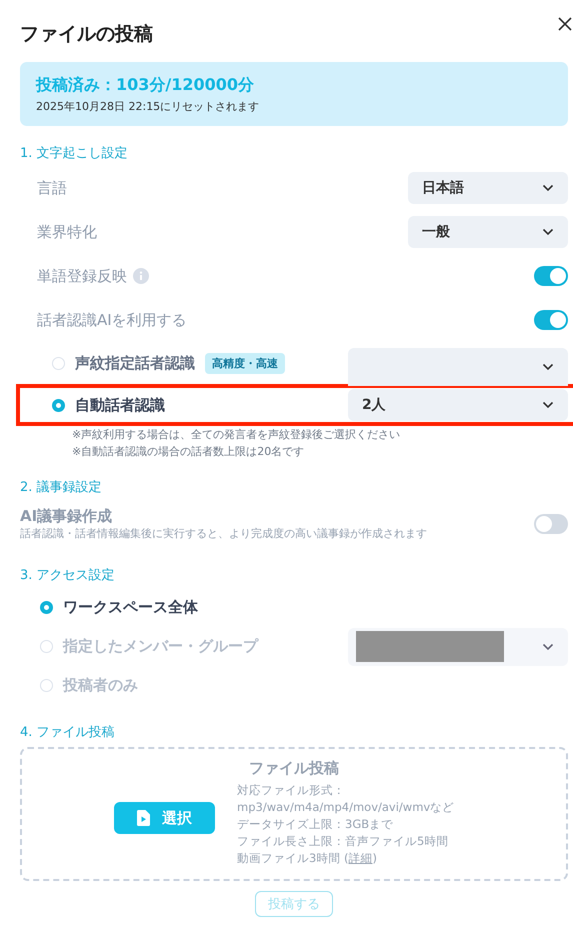 The image size is (573, 934). Describe the element at coordinates (68, 732) in the screenshot. I see `section-heading: 4. ファイル投稿` at that location.